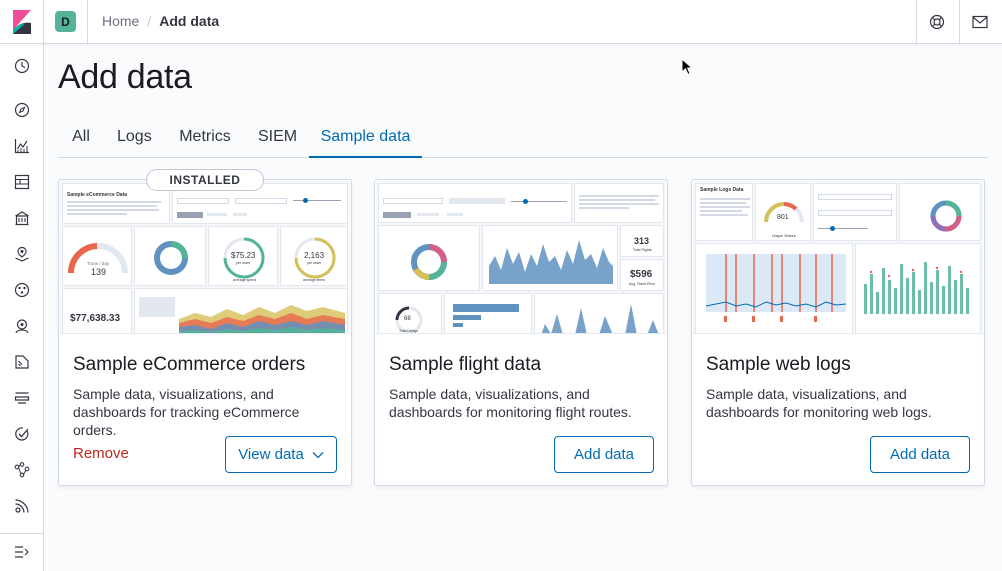 This screenshot has height=571, width=1002. I want to click on total-delays-value: 68, so click(407, 319).